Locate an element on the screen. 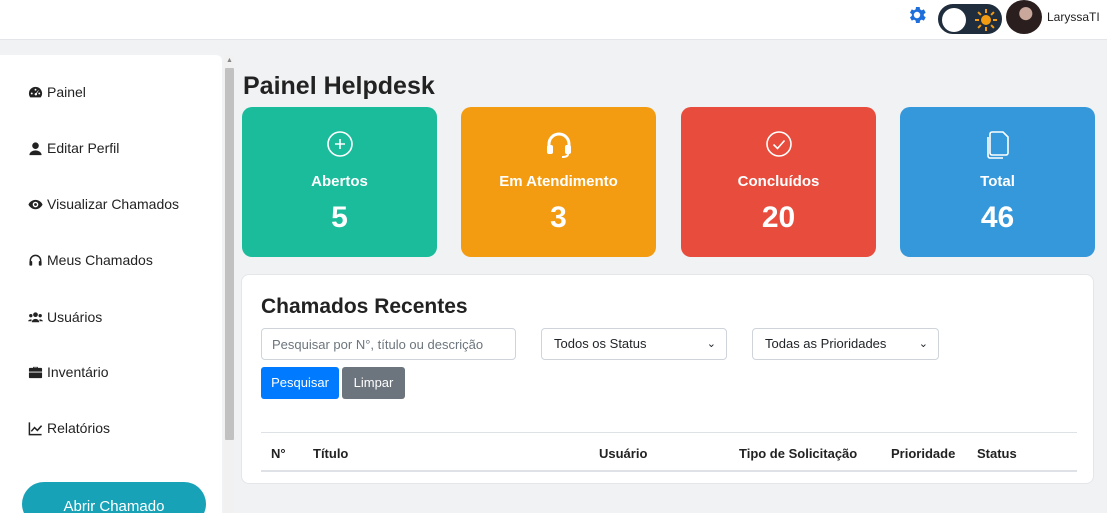 This screenshot has width=1107, height=513. sidebar-item-editar-perfil: Editar Perfil is located at coordinates (73, 148).